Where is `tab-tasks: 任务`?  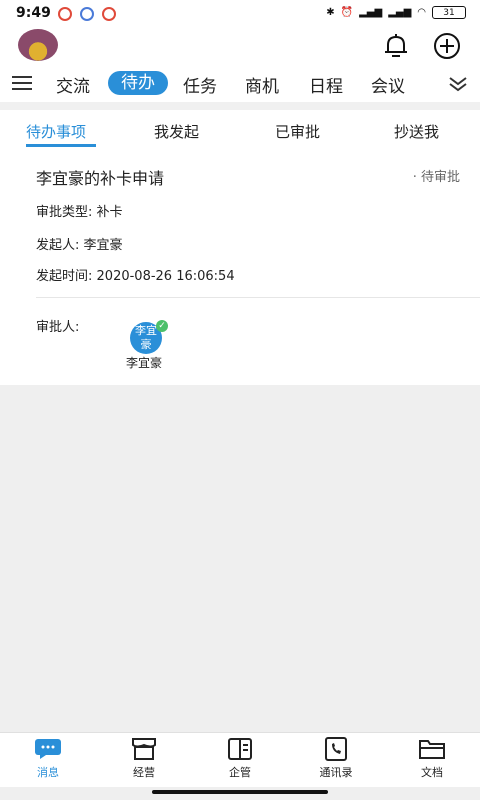
tab-tasks: 任务 is located at coordinates (200, 84).